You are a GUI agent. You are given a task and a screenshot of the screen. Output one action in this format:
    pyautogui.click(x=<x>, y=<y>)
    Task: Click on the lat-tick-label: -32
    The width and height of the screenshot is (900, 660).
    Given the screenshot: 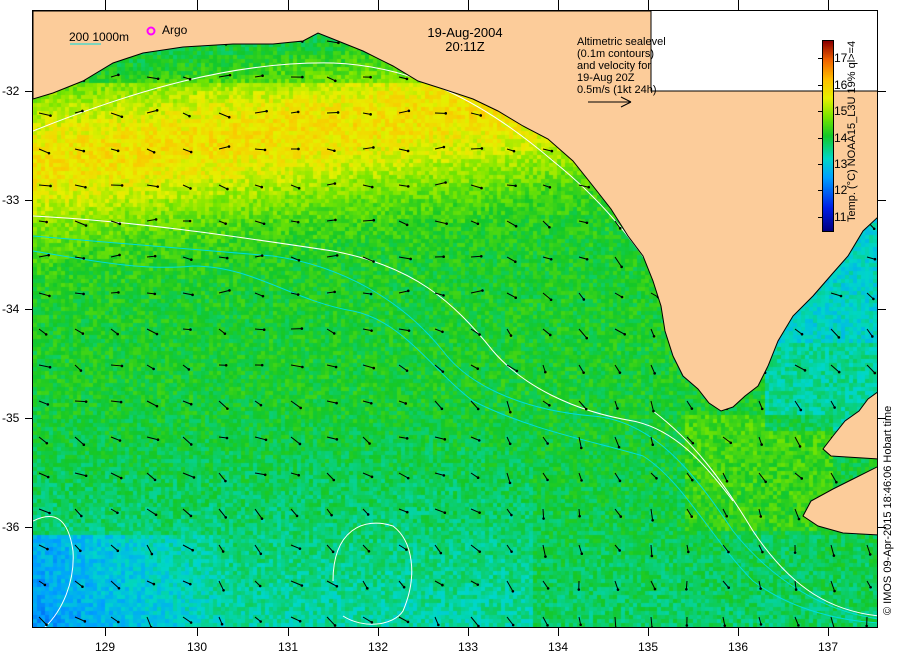 What is the action you would take?
    pyautogui.click(x=11, y=91)
    